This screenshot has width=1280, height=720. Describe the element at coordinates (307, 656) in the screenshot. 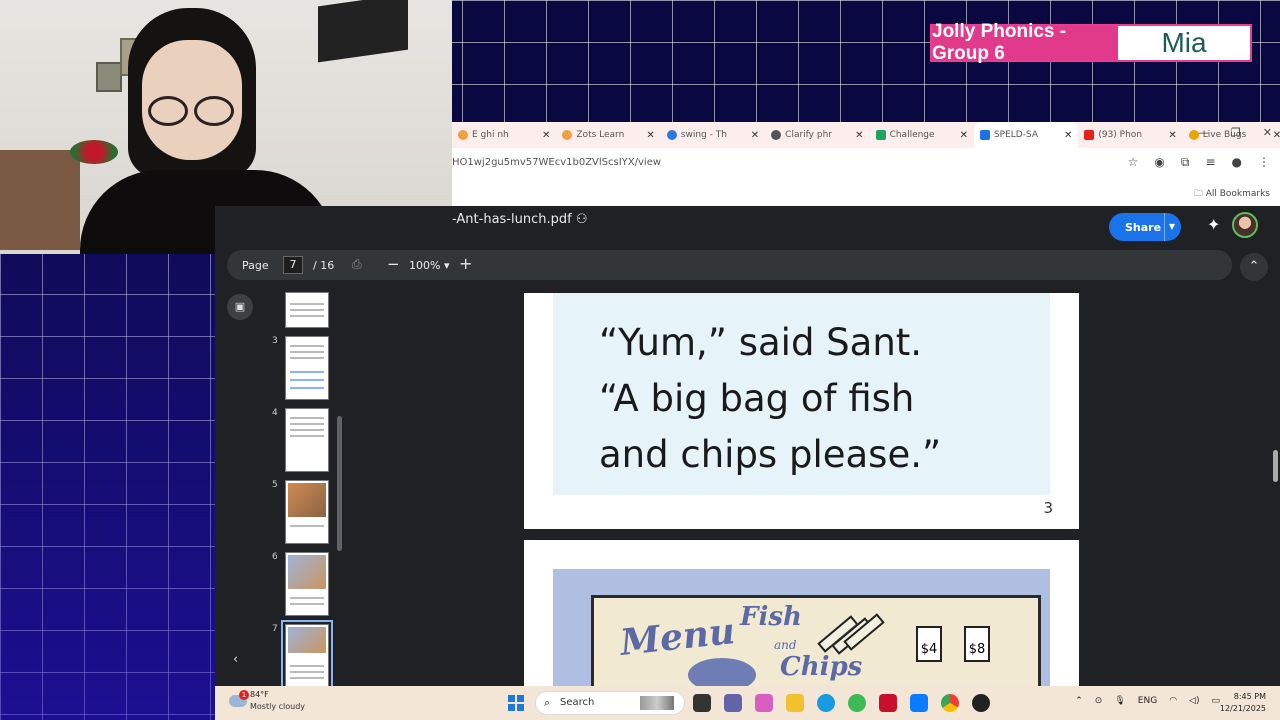

I see `page-thumbnail-active` at that location.